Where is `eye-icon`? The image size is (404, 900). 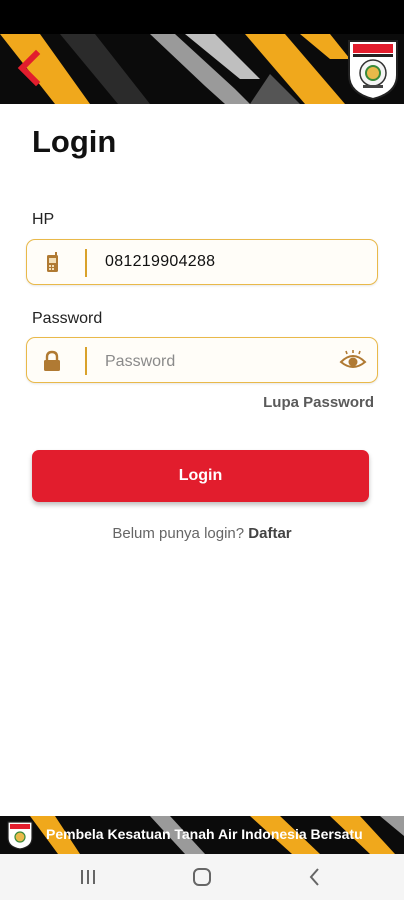
eye-icon is located at coordinates (353, 361).